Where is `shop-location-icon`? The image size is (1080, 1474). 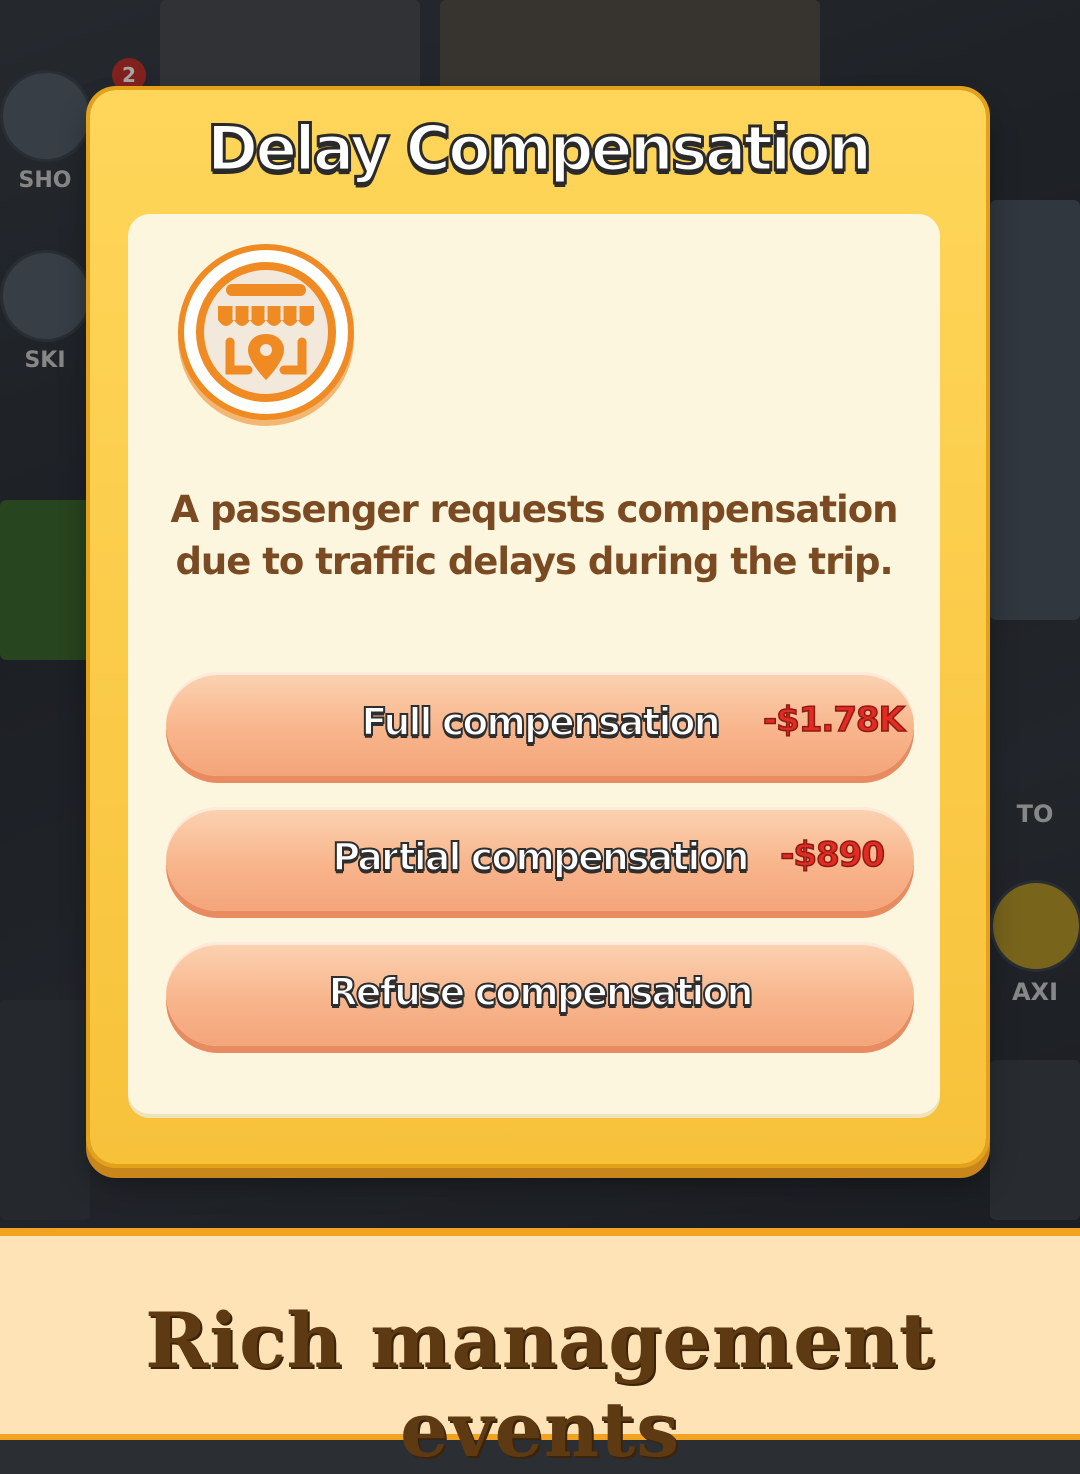
shop-location-icon is located at coordinates (266, 332).